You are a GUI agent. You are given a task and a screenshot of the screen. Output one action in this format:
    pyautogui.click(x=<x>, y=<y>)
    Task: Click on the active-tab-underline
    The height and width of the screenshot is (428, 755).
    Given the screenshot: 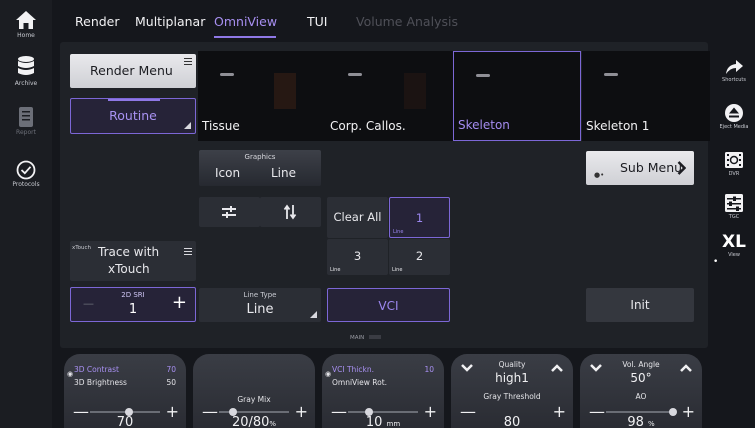 What is the action you would take?
    pyautogui.click(x=245, y=37)
    